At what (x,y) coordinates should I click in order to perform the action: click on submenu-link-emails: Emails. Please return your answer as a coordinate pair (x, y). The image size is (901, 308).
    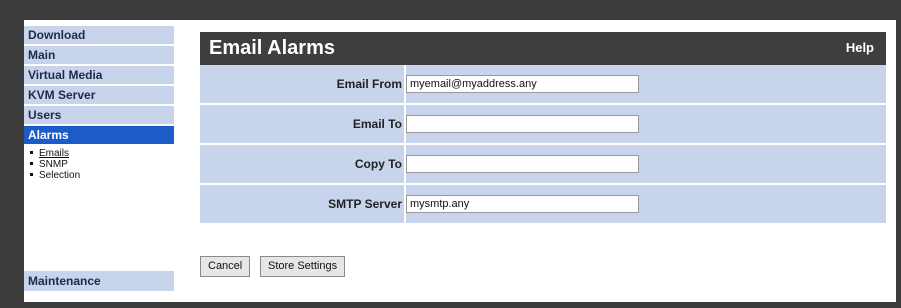
    Looking at the image, I should click on (54, 153).